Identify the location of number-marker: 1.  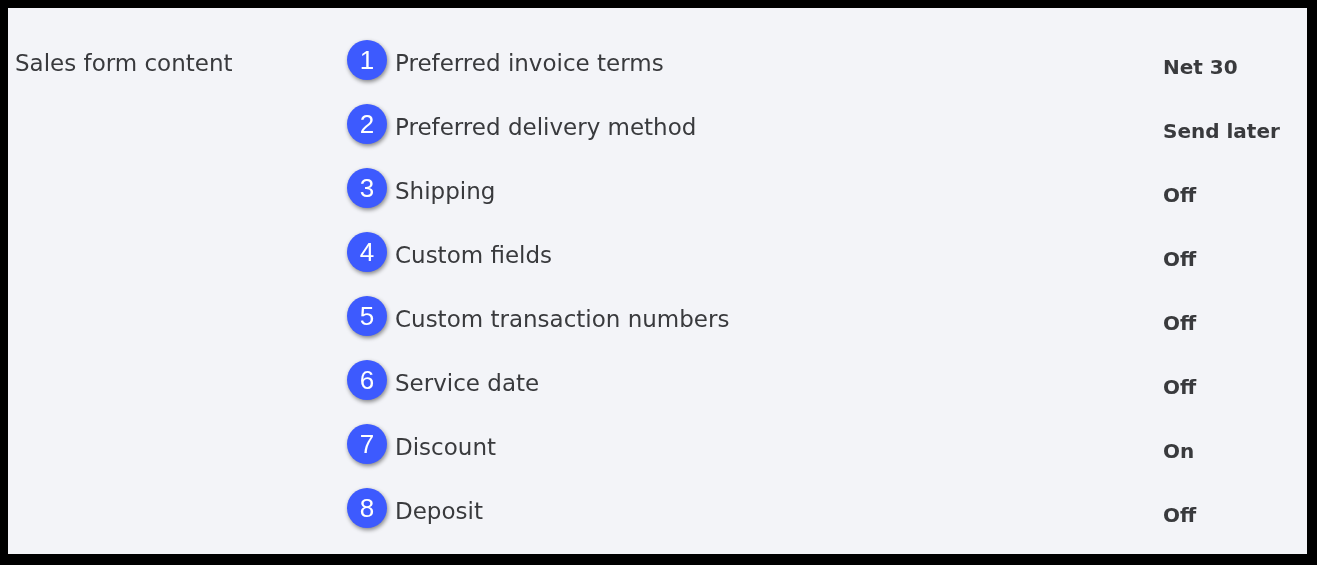
(367, 60).